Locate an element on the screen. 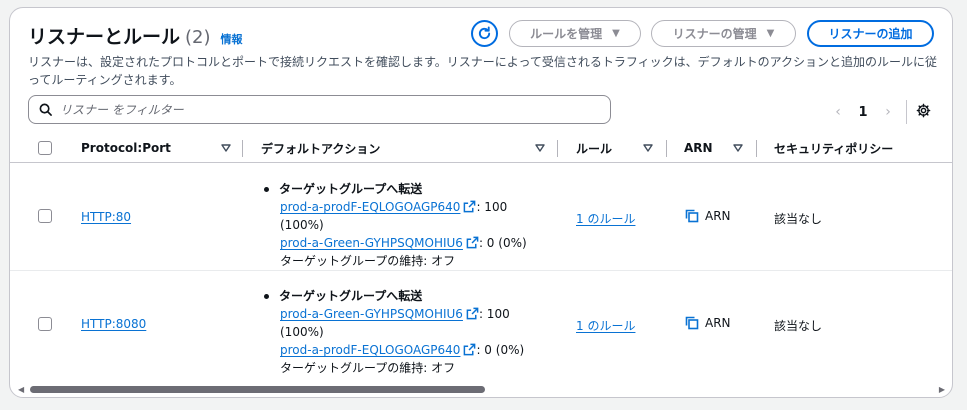  add-listener-label: リスナーの追加 is located at coordinates (870, 34).